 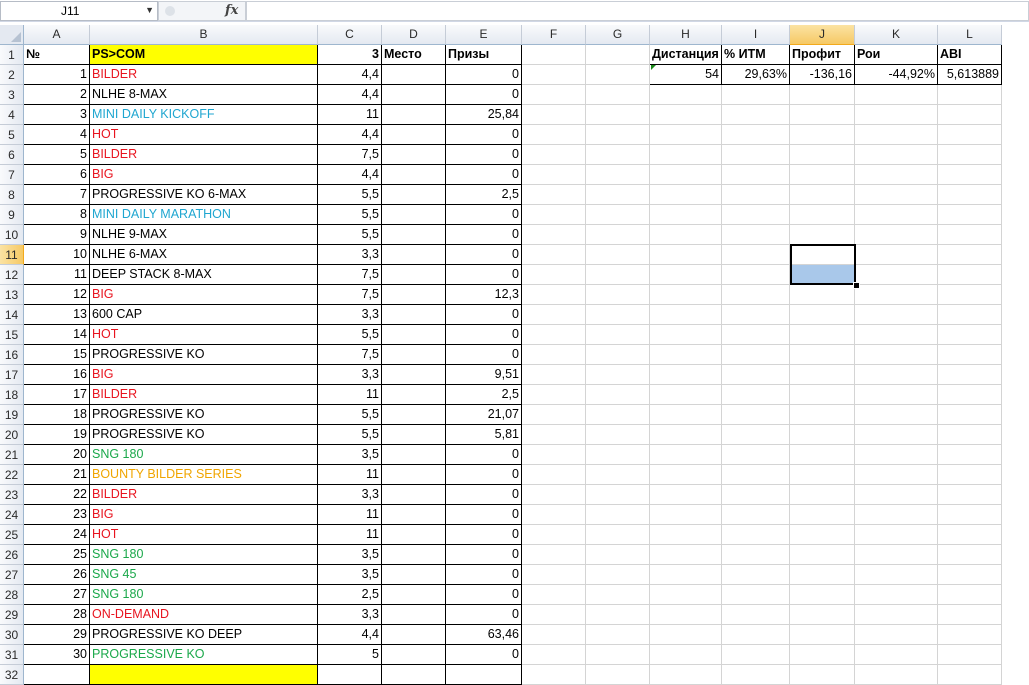 What do you see at coordinates (57, 415) in the screenshot?
I see `row-number: 18` at bounding box center [57, 415].